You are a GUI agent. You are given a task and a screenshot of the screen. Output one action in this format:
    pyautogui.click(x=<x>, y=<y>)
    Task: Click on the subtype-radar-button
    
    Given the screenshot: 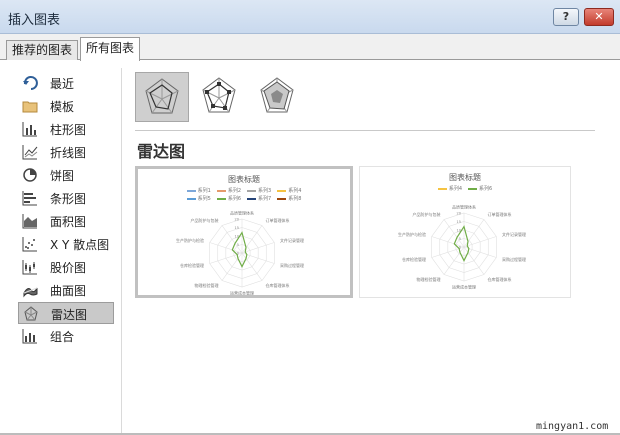 What is the action you would take?
    pyautogui.click(x=162, y=97)
    